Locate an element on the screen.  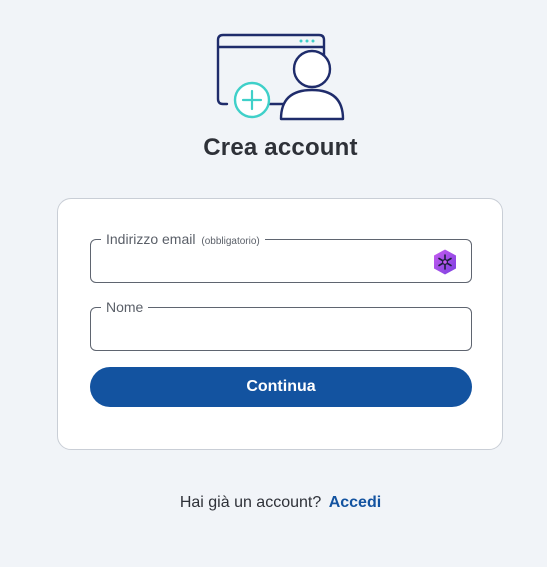
signin-link: Accedi is located at coordinates (355, 502).